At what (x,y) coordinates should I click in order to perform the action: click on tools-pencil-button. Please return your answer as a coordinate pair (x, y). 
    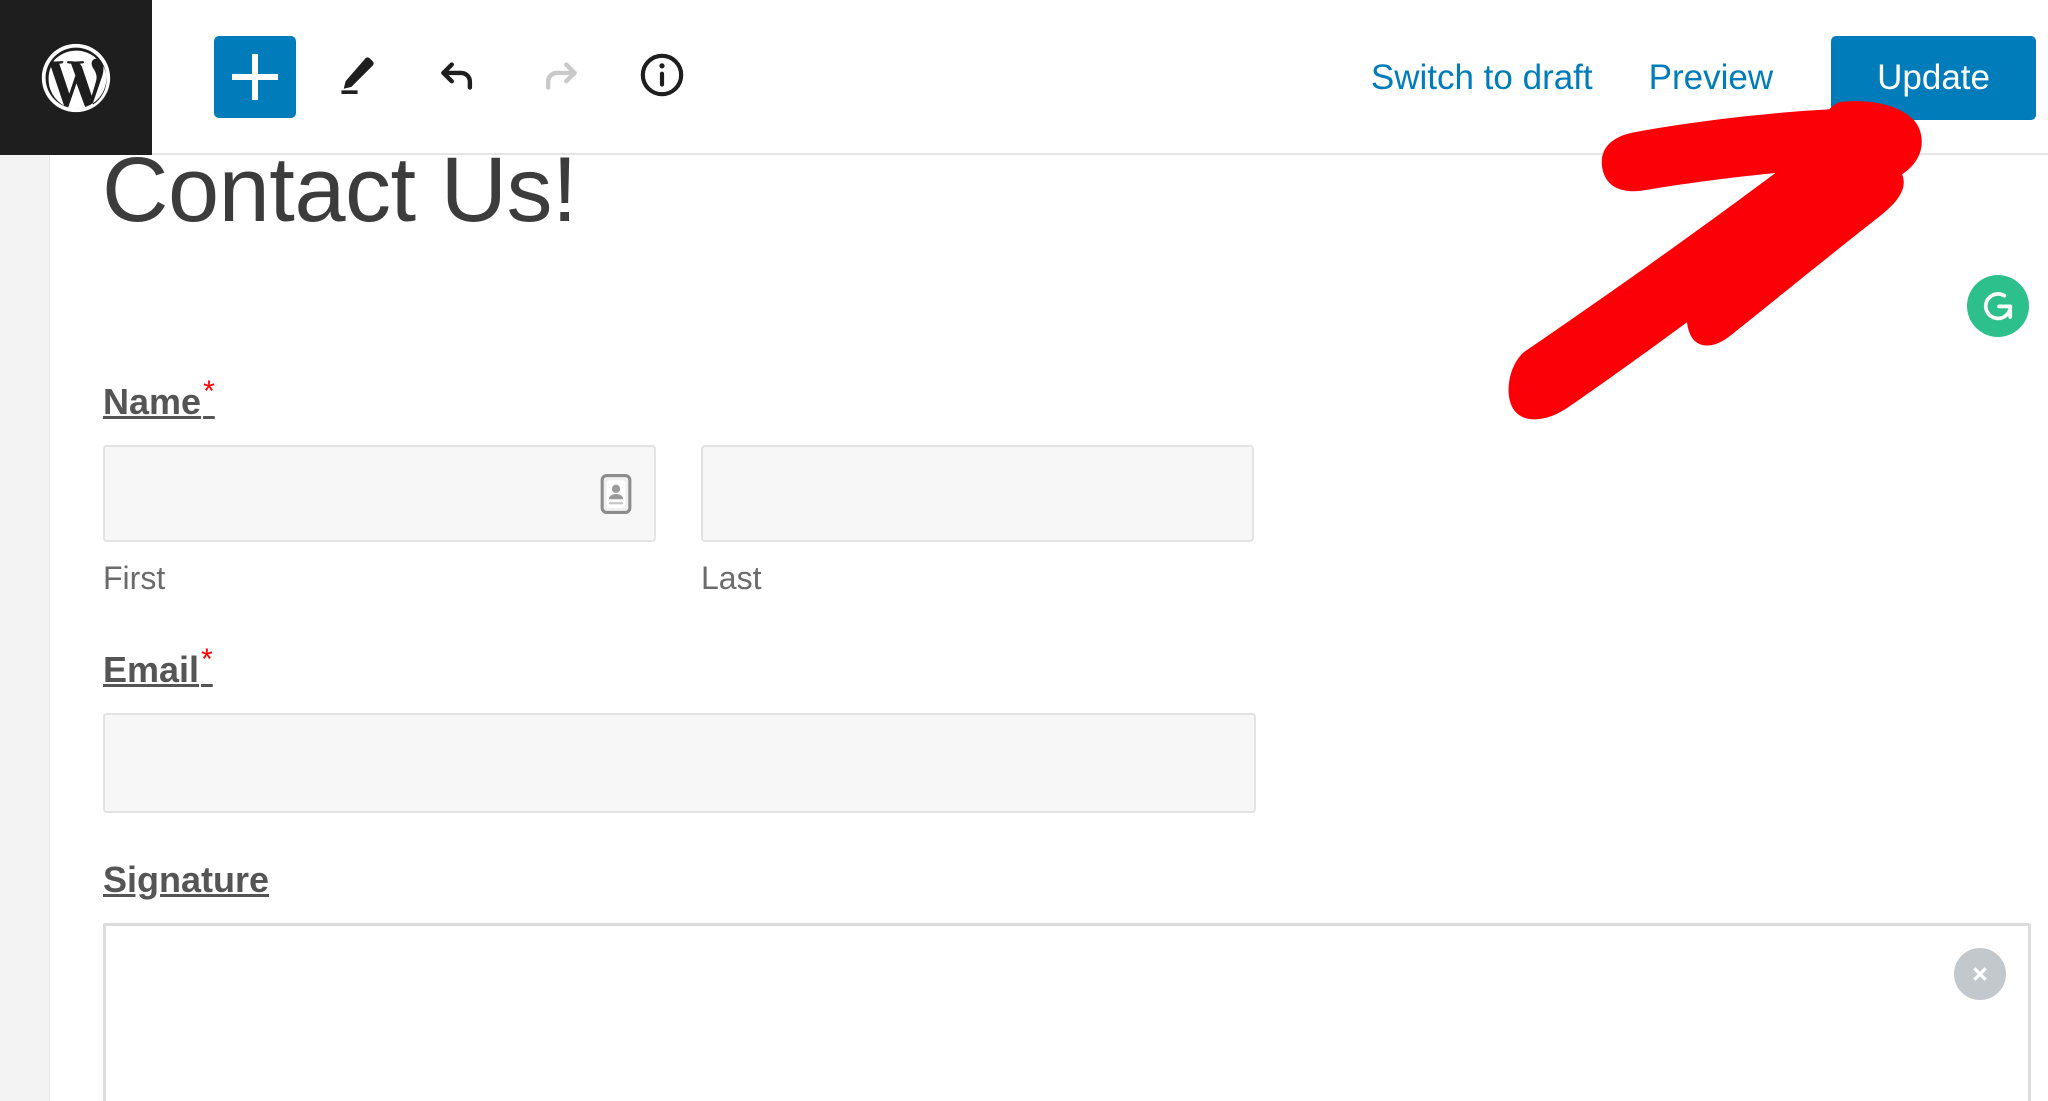
    Looking at the image, I should click on (356, 77).